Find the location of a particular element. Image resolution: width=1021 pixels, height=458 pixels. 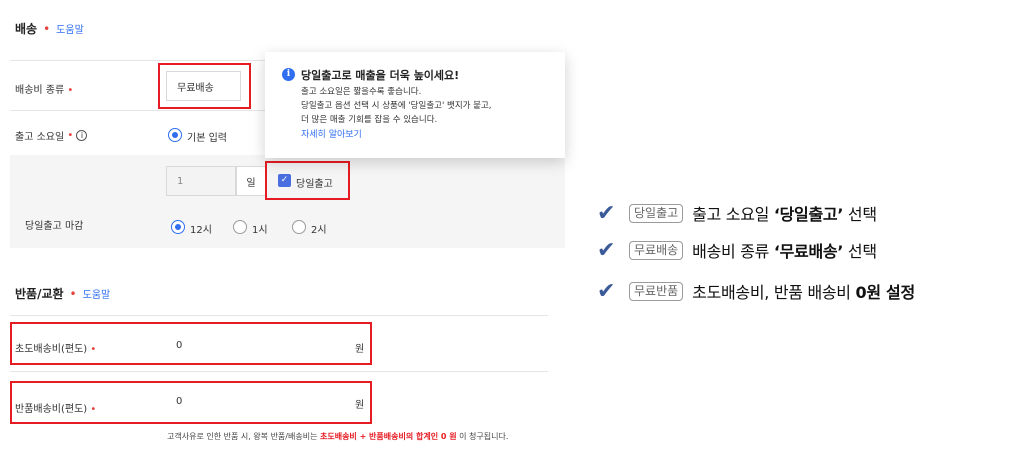

summary-text: 출고 소요일 ‘당일출고’ 선택 is located at coordinates (784, 214).